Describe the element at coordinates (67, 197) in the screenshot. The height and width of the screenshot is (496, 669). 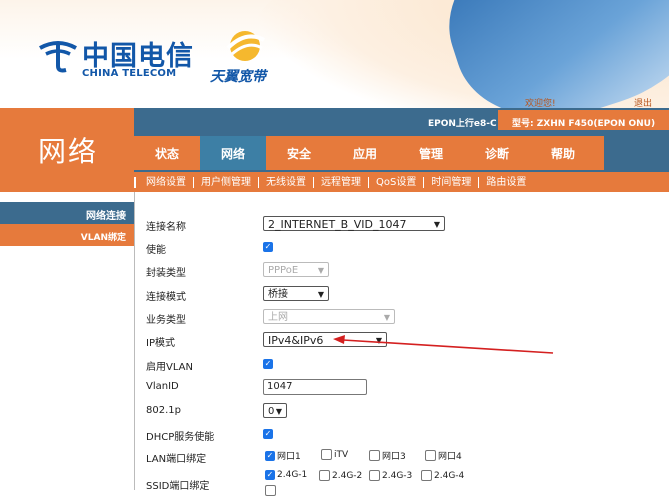
I see `sidebar-spacer` at that location.